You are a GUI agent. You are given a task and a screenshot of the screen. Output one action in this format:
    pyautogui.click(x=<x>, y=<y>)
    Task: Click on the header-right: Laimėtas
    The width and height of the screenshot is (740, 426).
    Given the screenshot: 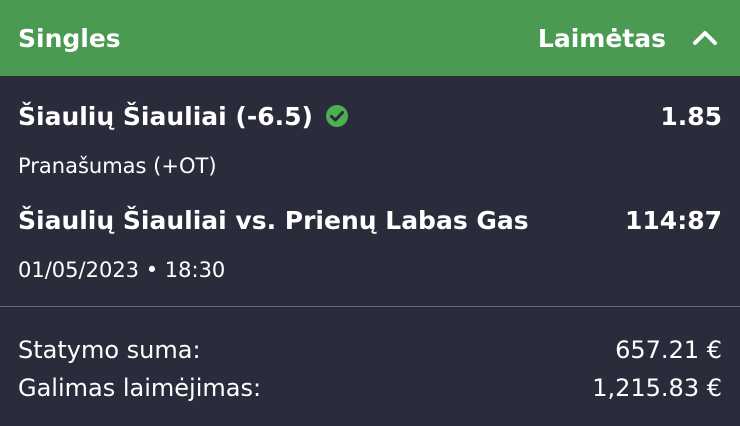 What is the action you would take?
    pyautogui.click(x=630, y=38)
    